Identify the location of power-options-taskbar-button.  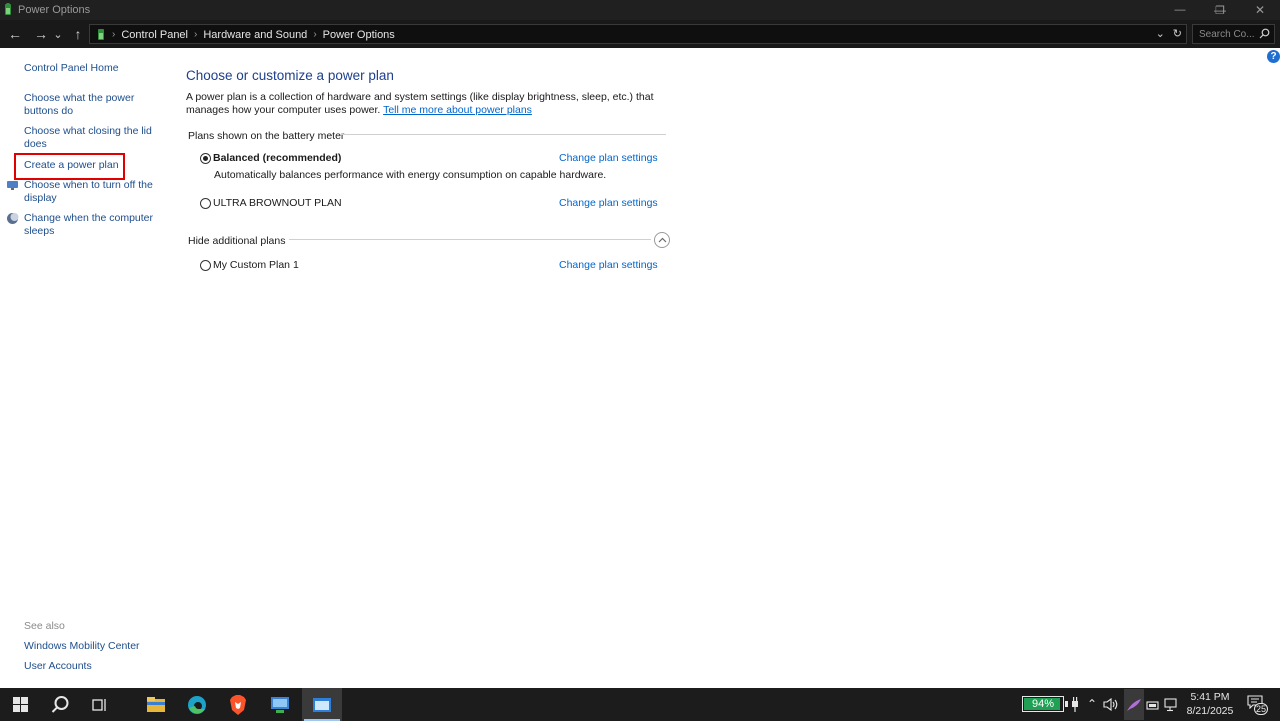
(322, 704).